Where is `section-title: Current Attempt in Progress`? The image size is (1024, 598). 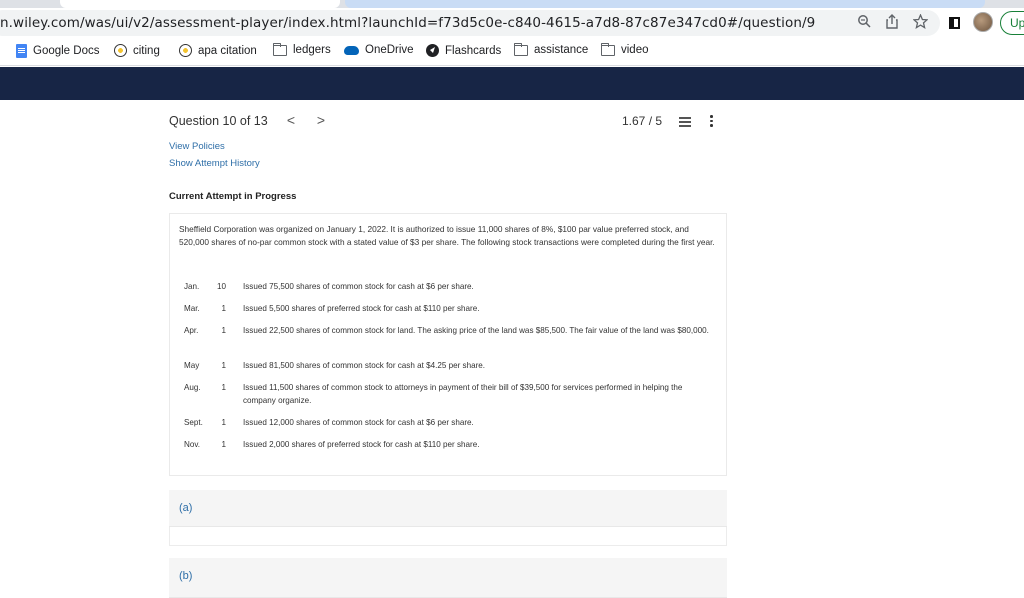
section-title: Current Attempt in Progress is located at coordinates (233, 196).